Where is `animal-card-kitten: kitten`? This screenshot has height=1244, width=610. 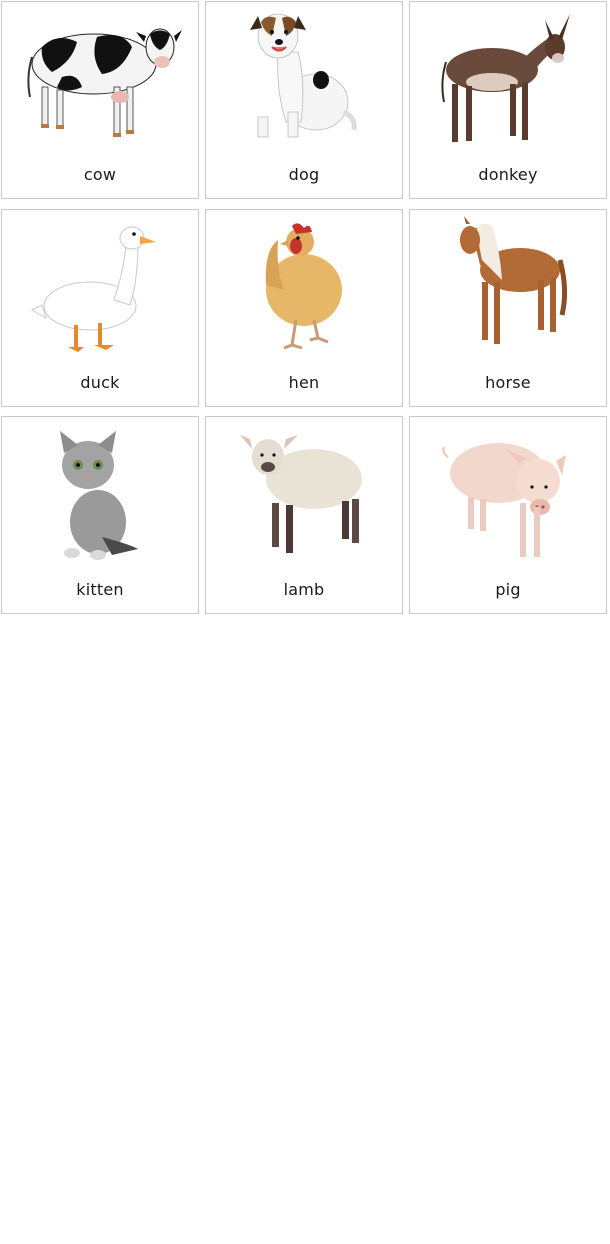
animal-card-kitten: kitten is located at coordinates (100, 515).